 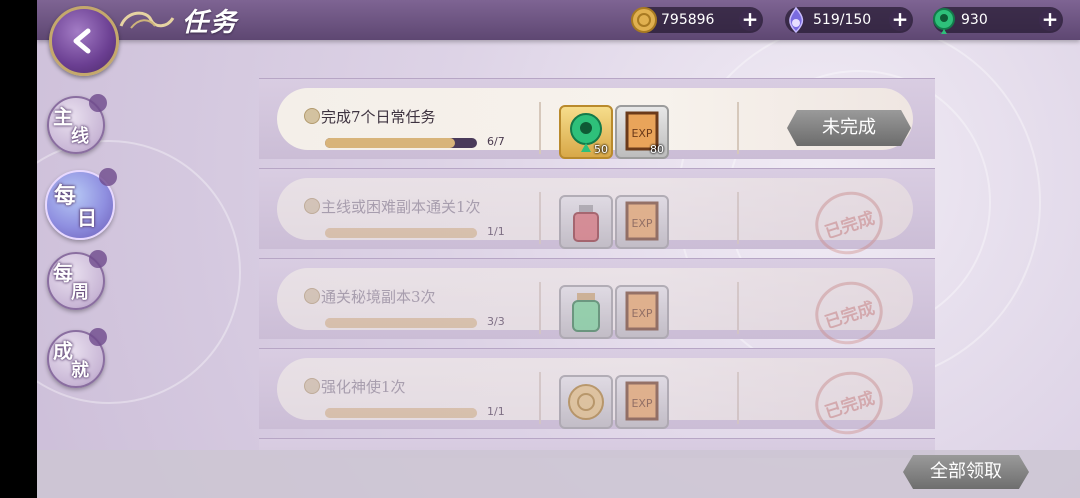 What do you see at coordinates (966, 472) in the screenshot?
I see `claim-all-button: 全部领取` at bounding box center [966, 472].